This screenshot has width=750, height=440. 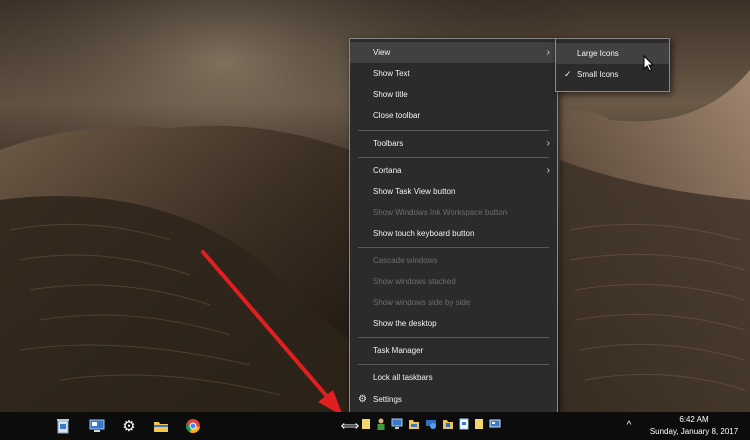 I want to click on menu-item-view: View ›, so click(x=453, y=52).